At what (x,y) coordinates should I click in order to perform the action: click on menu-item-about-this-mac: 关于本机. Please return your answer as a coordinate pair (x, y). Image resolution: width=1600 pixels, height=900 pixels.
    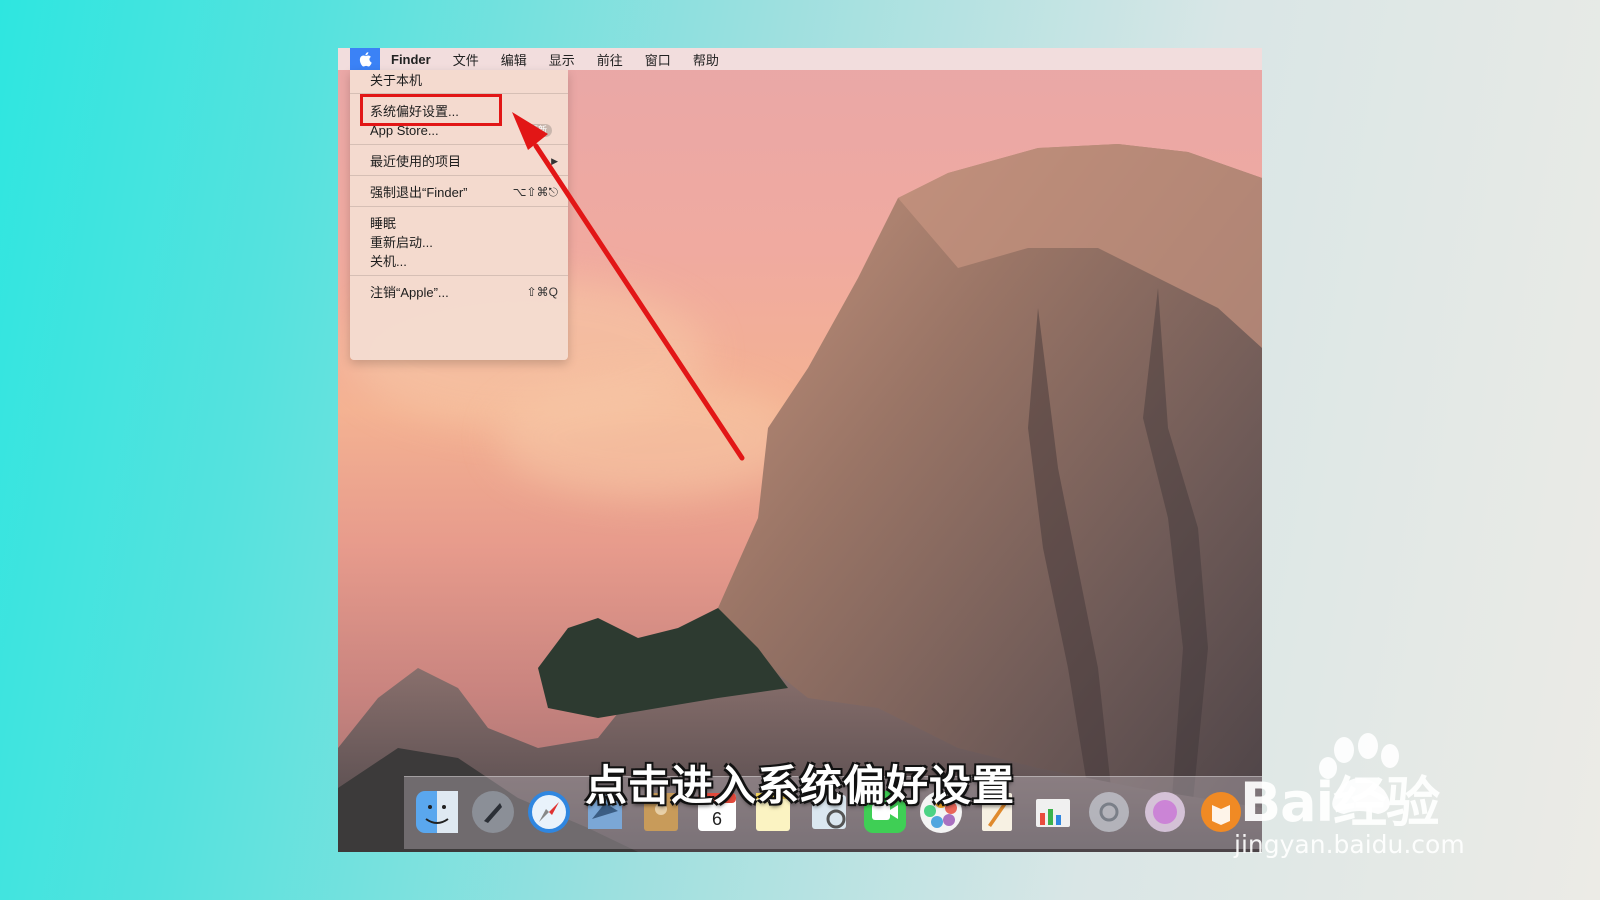
    Looking at the image, I should click on (464, 80).